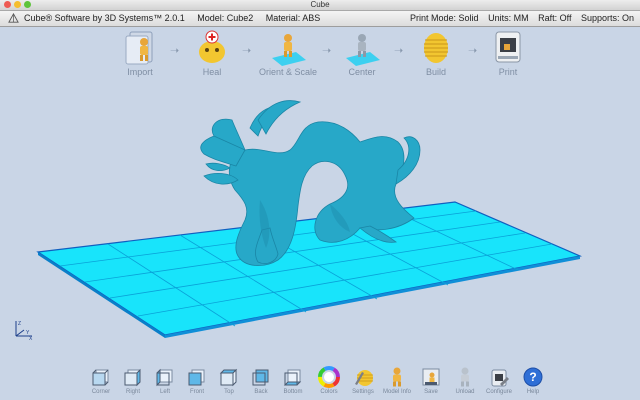 The width and height of the screenshot is (640, 400). I want to click on workflow-step-label: Center, so click(362, 72).